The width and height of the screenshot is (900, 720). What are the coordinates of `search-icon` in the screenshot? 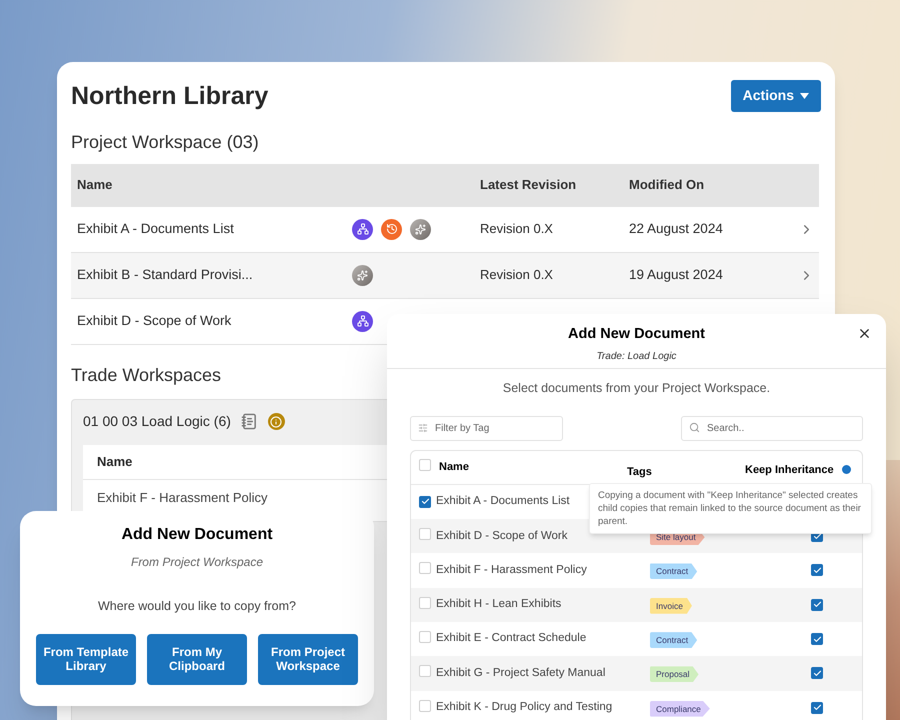 It's located at (694, 427).